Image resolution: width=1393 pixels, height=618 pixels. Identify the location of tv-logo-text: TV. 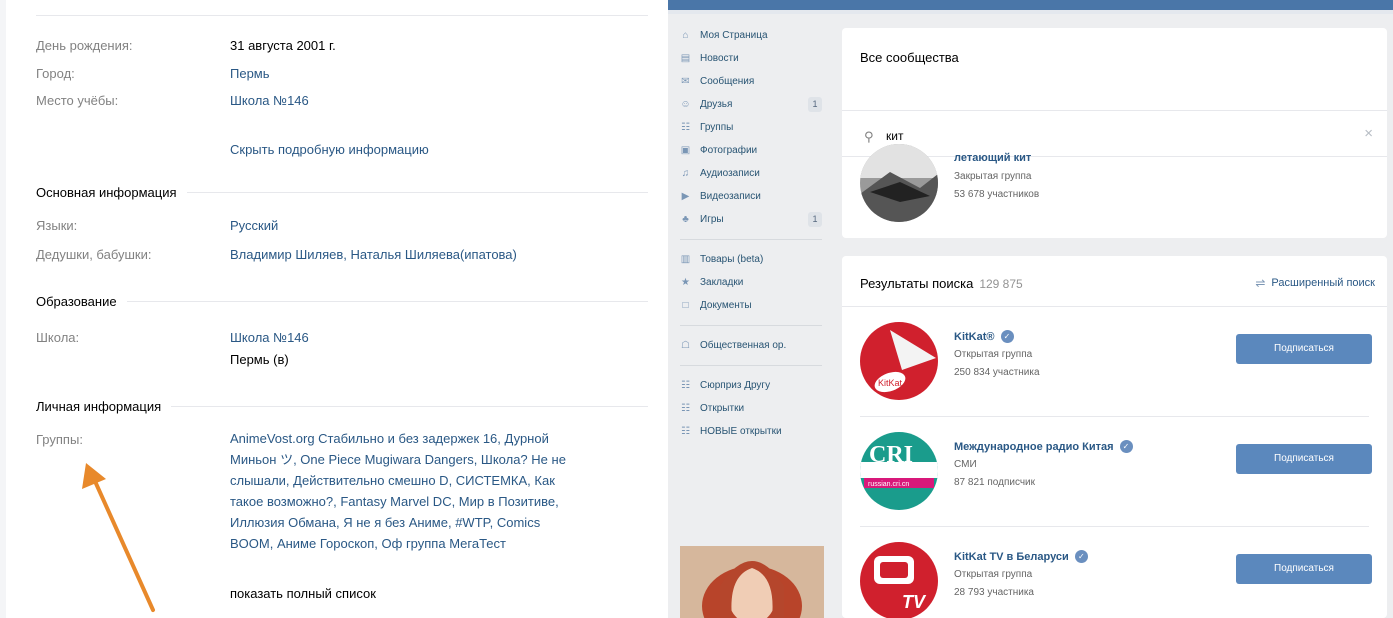
(914, 602).